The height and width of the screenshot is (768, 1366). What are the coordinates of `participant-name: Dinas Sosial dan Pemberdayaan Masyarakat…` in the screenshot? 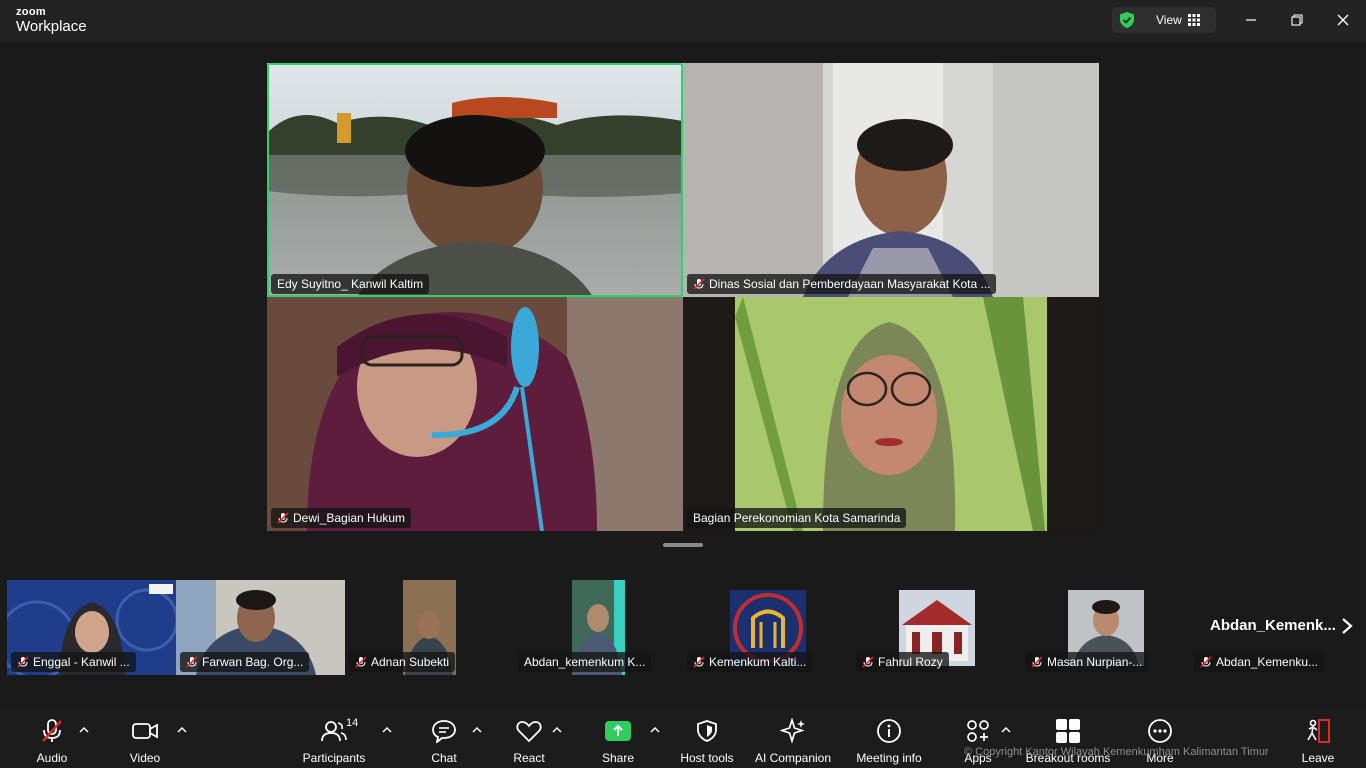 It's located at (850, 284).